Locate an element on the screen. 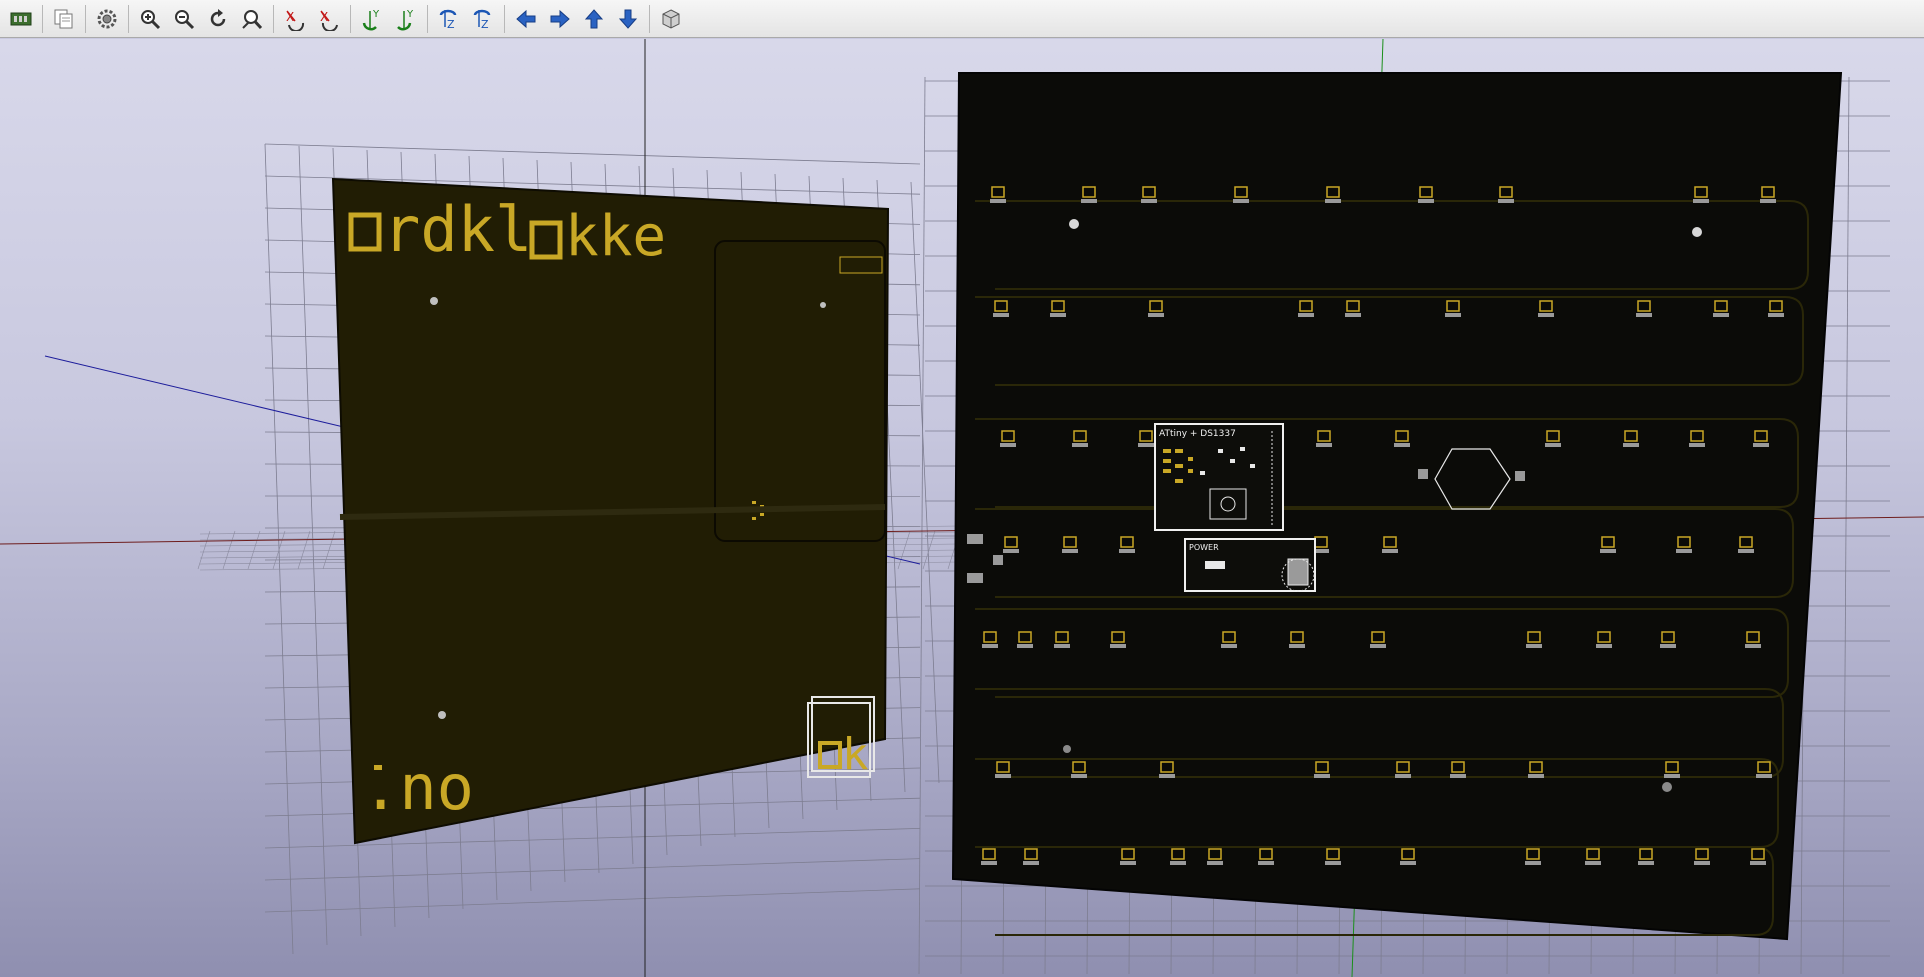  rotate-y-ccw-icon: Y is located at coordinates (405, 19).